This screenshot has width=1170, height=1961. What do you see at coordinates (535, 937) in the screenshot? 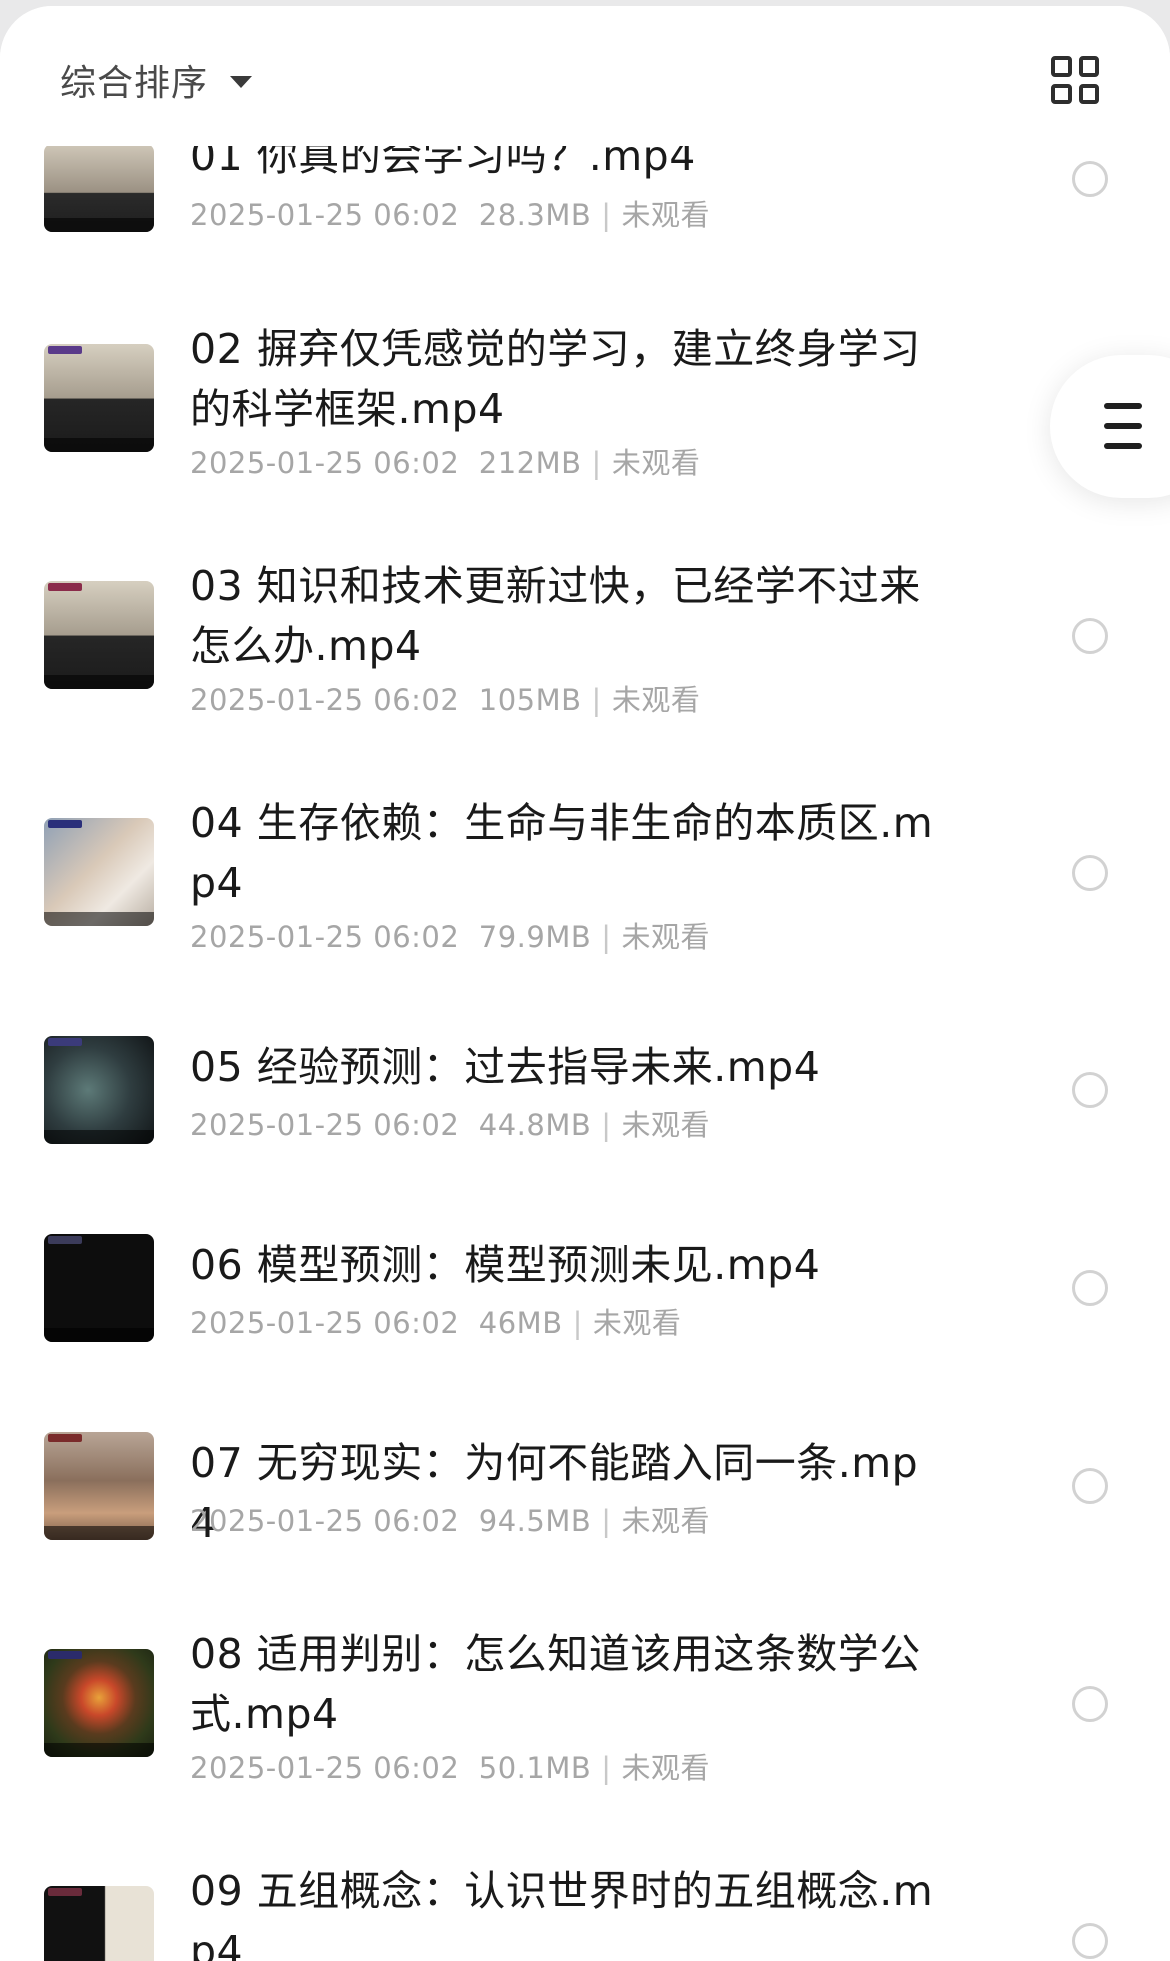
I see `file-size: 79.9MB` at bounding box center [535, 937].